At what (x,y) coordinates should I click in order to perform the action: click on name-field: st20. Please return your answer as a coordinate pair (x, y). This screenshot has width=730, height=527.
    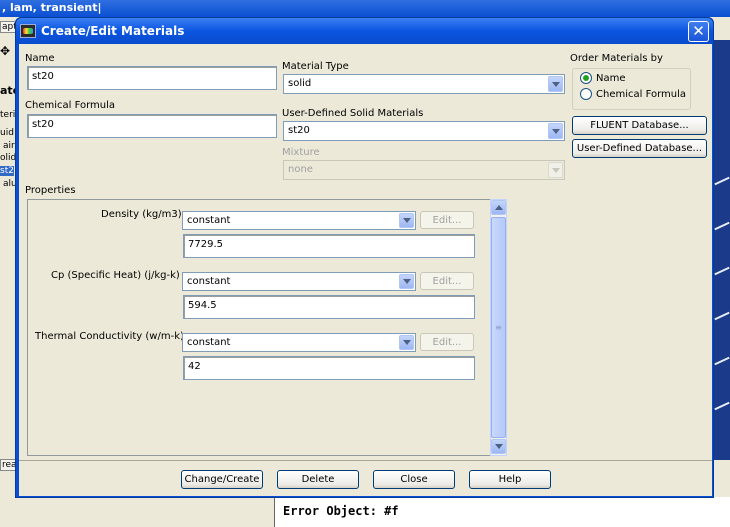
    Looking at the image, I should click on (152, 78).